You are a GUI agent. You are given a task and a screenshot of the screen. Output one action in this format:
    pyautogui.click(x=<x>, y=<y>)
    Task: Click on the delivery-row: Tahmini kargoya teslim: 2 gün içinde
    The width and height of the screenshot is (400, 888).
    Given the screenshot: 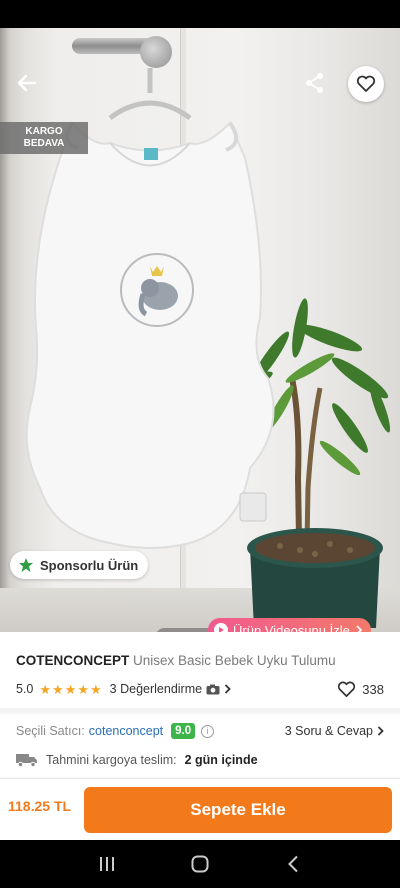 What is the action you would take?
    pyautogui.click(x=200, y=760)
    